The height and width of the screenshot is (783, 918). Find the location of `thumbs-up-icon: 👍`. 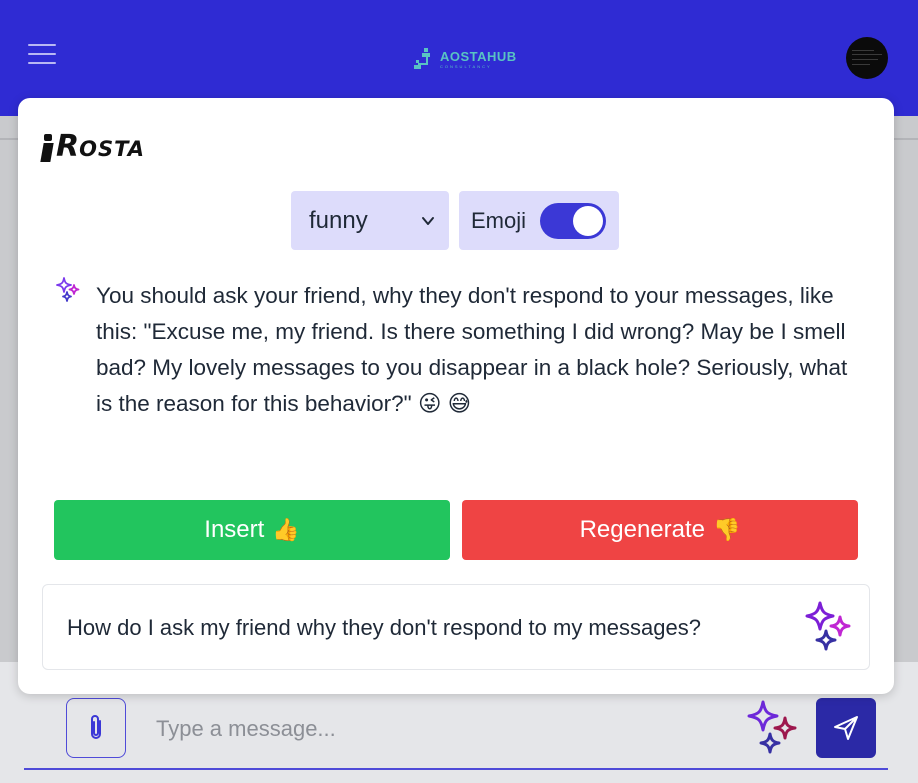

thumbs-up-icon: 👍 is located at coordinates (286, 529).